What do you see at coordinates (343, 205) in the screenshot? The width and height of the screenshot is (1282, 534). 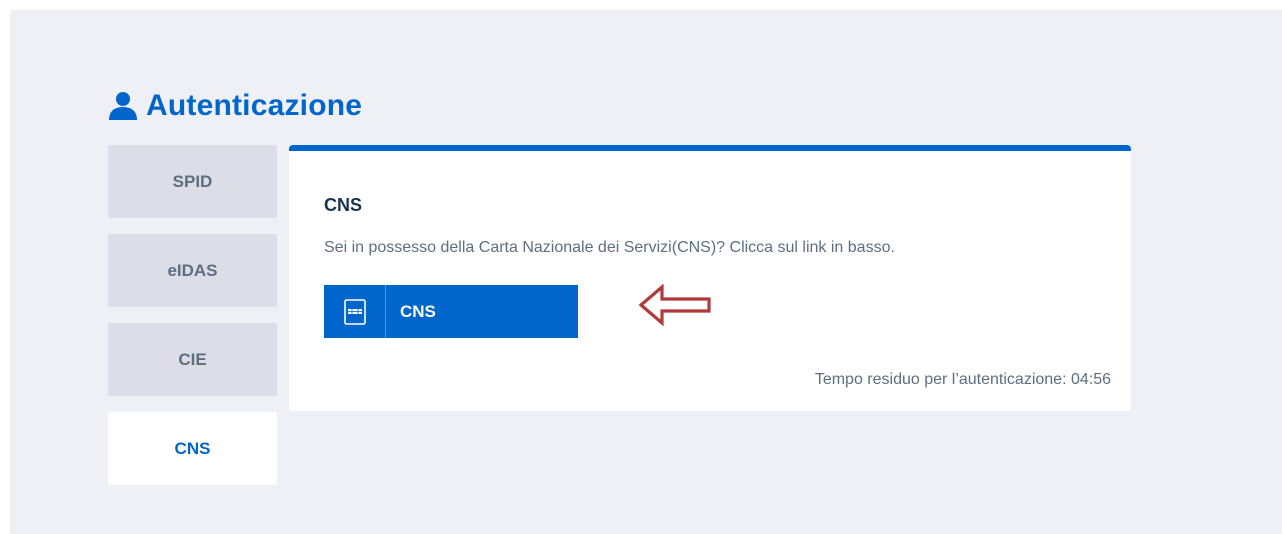 I see `panel-title: CNS` at bounding box center [343, 205].